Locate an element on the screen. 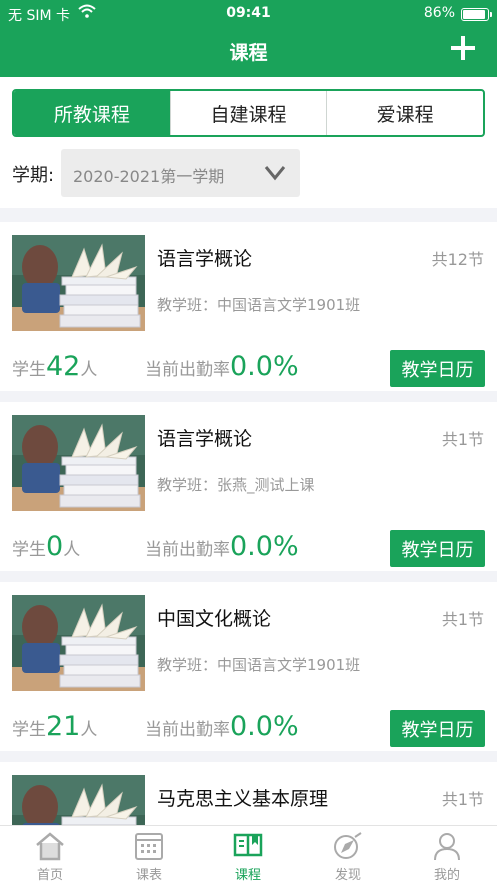  lesson-count: 共12节 is located at coordinates (457, 259).